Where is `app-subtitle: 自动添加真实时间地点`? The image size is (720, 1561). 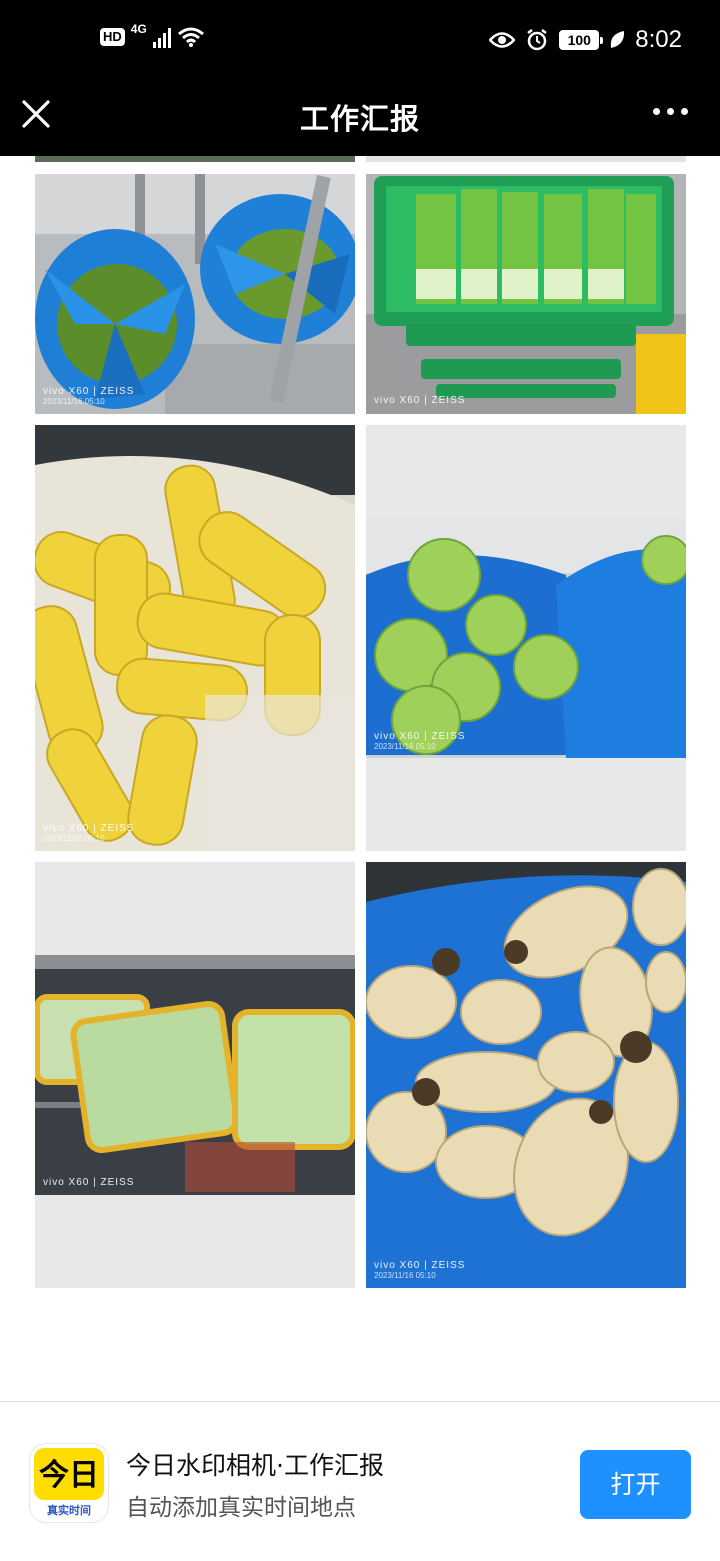
app-subtitle: 自动添加真实时间地点 is located at coordinates (241, 1508).